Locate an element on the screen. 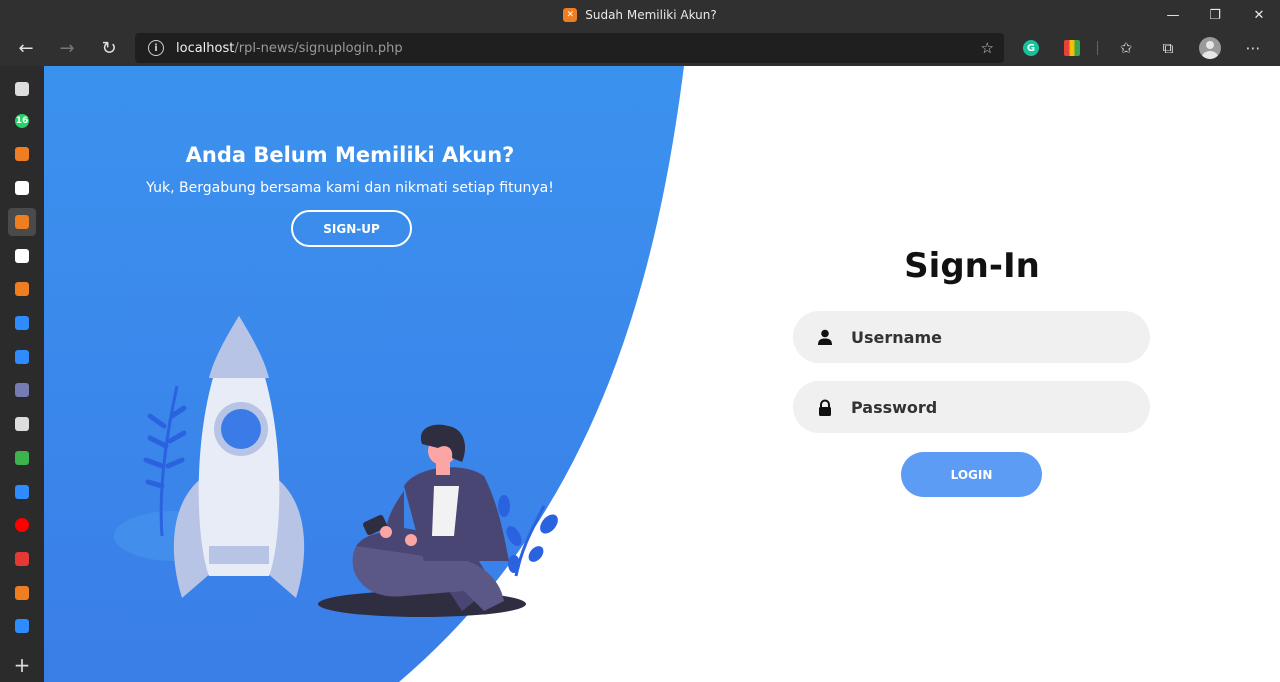 The image size is (1280, 682). sidebar-add-button: + is located at coordinates (22, 665).